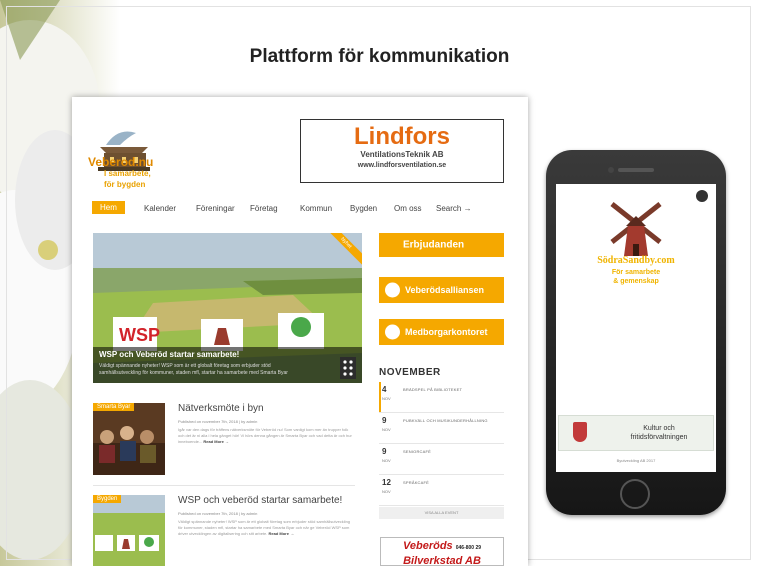 The image size is (759, 566). I want to click on article-thumbnail: Smarta Byar, so click(129, 439).